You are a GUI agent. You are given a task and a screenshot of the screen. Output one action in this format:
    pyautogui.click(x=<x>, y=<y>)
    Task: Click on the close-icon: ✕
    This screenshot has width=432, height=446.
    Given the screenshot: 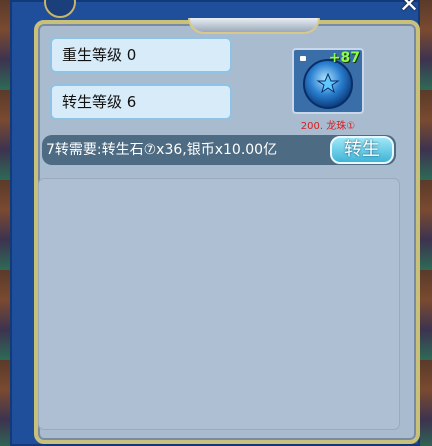 What is the action you would take?
    pyautogui.click(x=409, y=8)
    